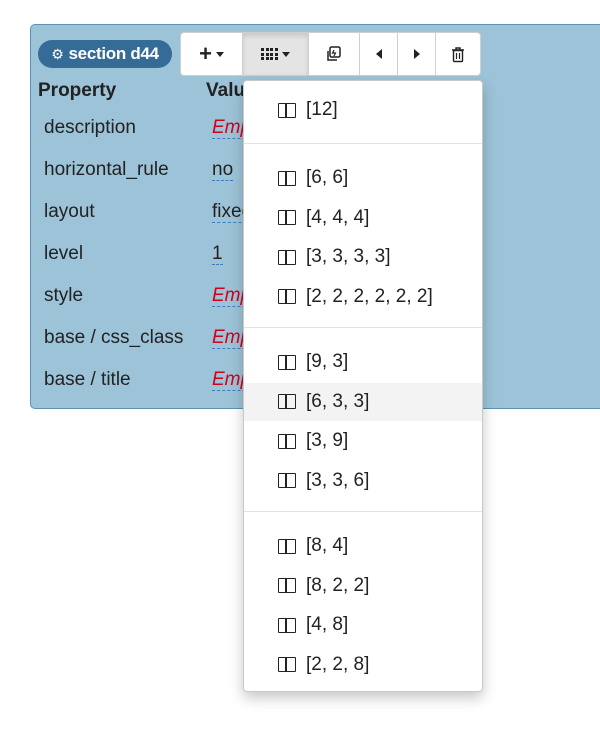 This screenshot has width=600, height=748. Describe the element at coordinates (363, 441) in the screenshot. I see `menu-item-layout: [3, 9]` at that location.